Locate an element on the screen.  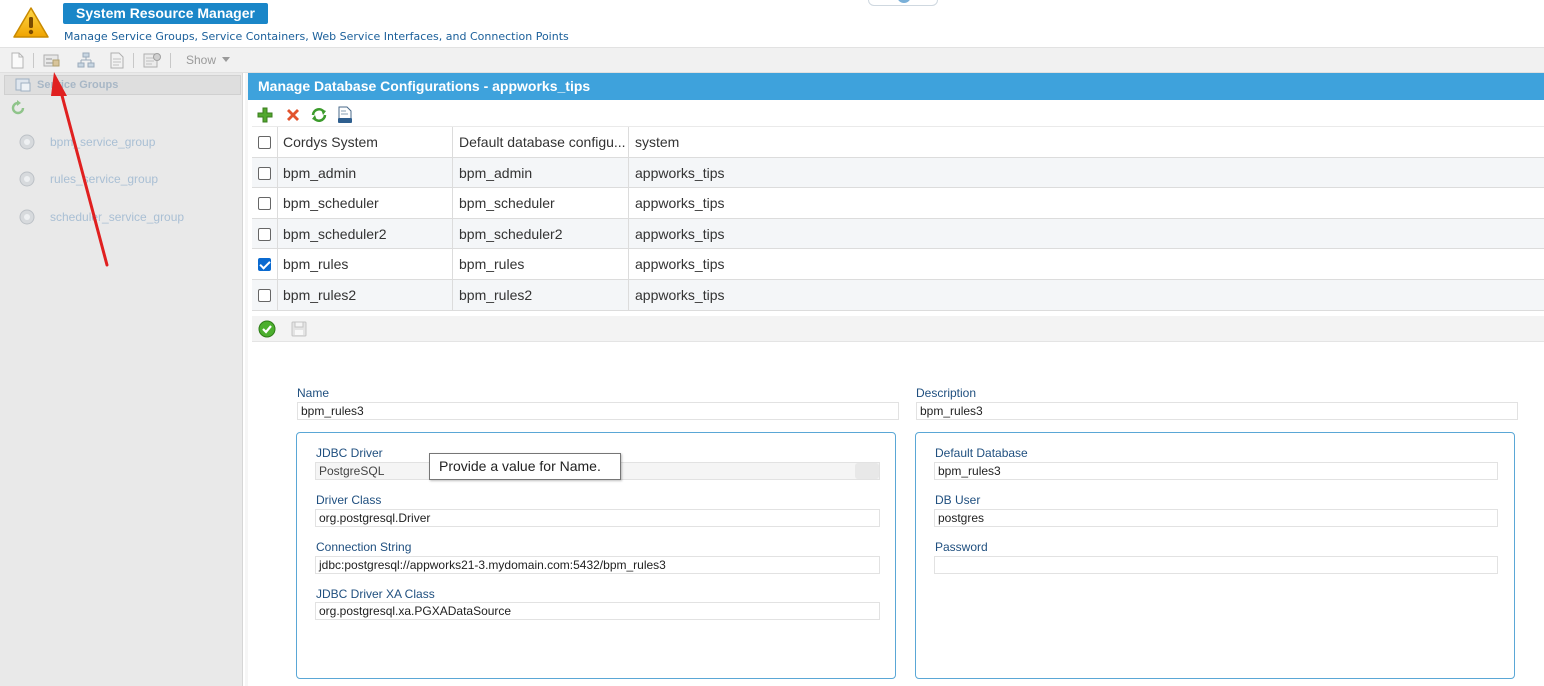
select-all-checkbox is located at coordinates (264, 142).